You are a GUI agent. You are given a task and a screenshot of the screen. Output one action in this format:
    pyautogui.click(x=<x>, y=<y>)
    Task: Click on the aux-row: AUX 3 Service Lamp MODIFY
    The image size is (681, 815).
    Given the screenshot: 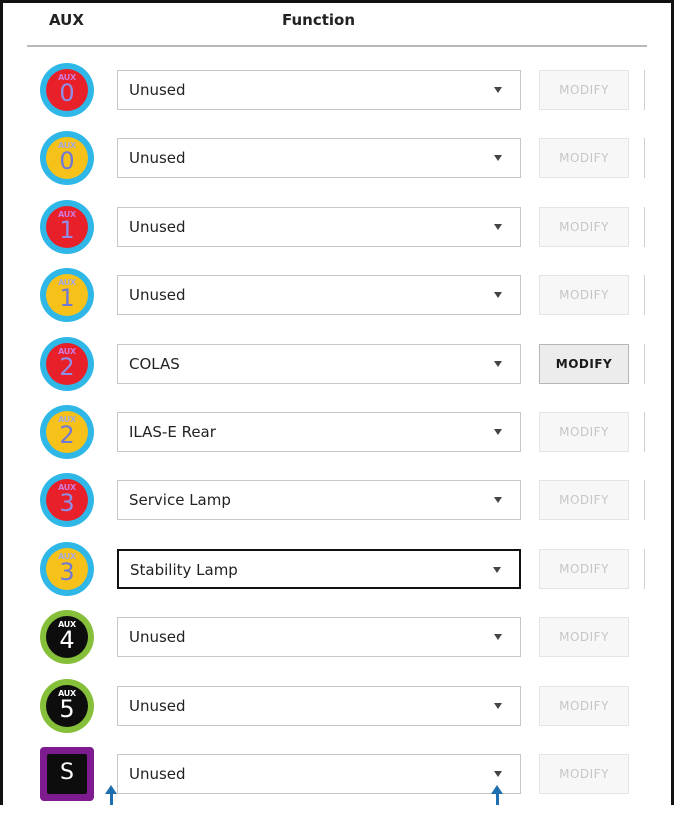 What is the action you would take?
    pyautogui.click(x=337, y=507)
    